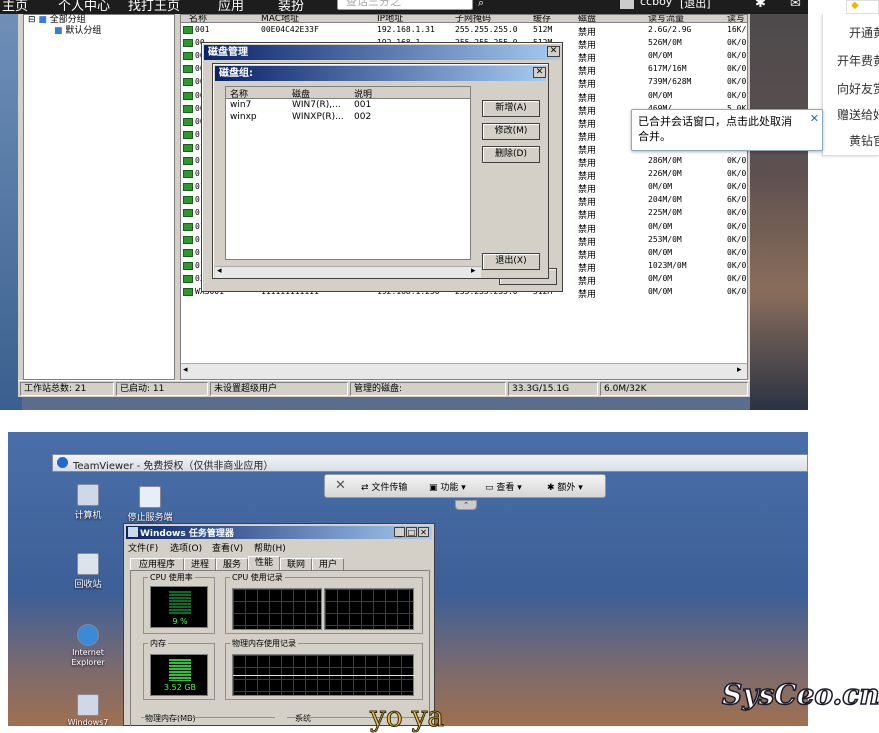 This screenshot has height=733, width=879. I want to click on memory-value: 3.52 GB, so click(180, 687).